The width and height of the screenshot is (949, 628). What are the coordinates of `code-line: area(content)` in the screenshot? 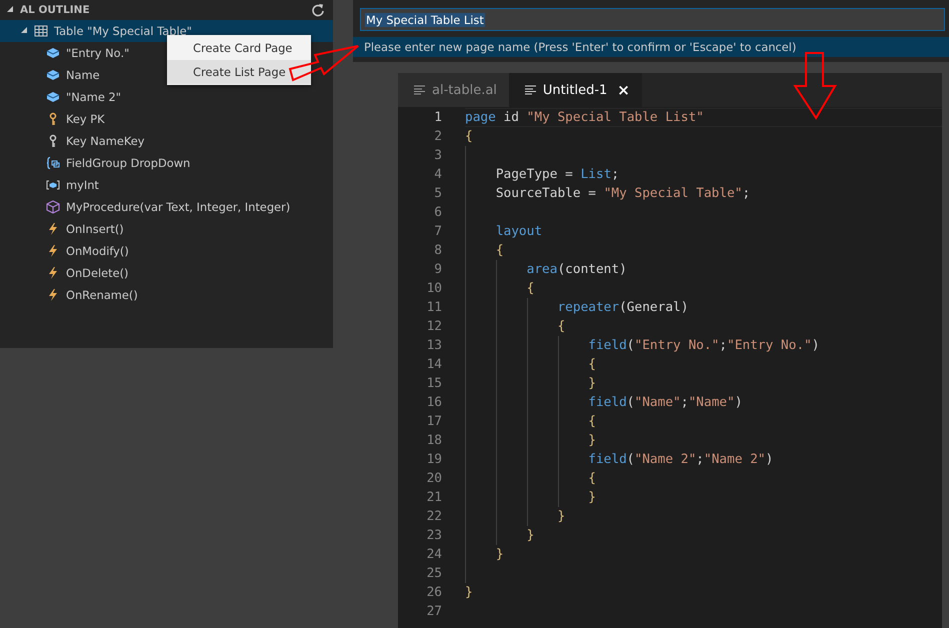 It's located at (576, 269).